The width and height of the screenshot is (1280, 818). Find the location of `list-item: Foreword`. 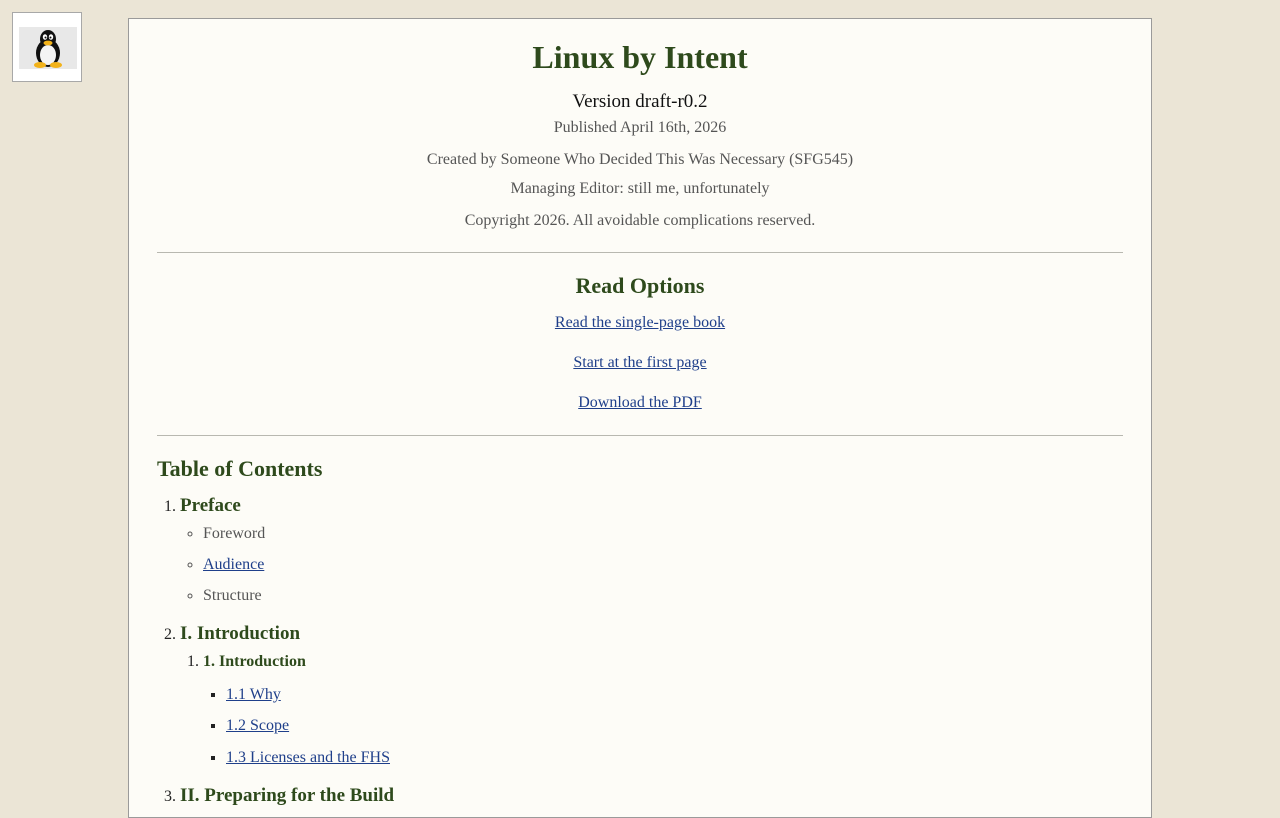

list-item: Foreword is located at coordinates (663, 534).